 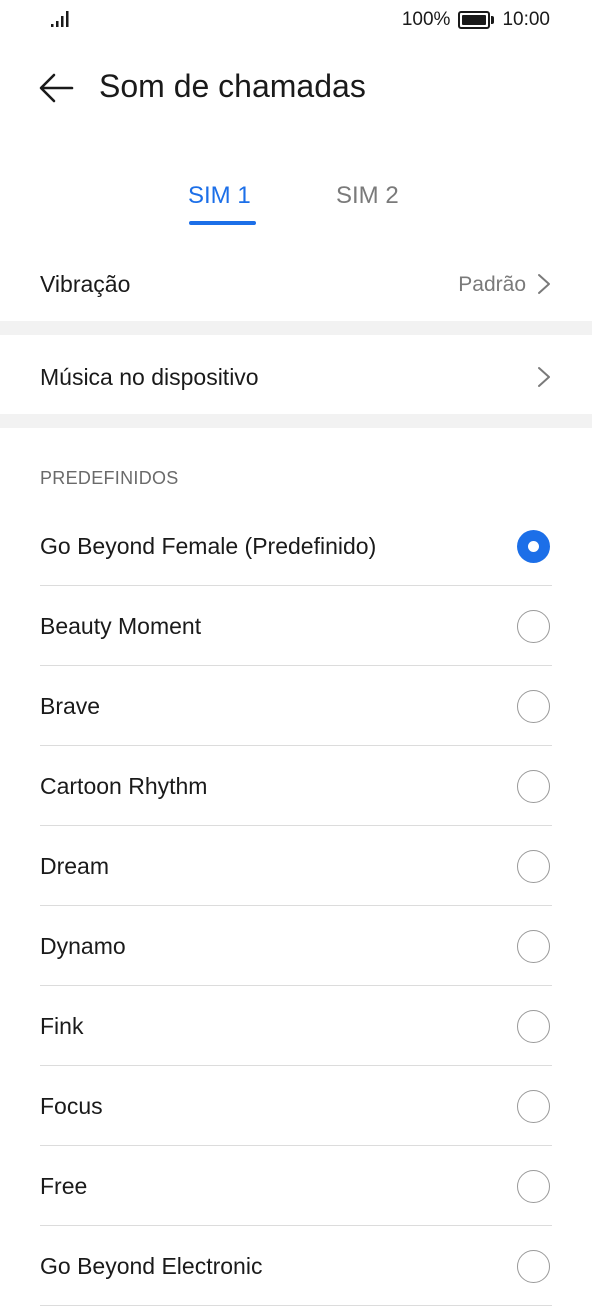 I want to click on ringtone-name: Cartoon Rhythm, so click(x=124, y=786).